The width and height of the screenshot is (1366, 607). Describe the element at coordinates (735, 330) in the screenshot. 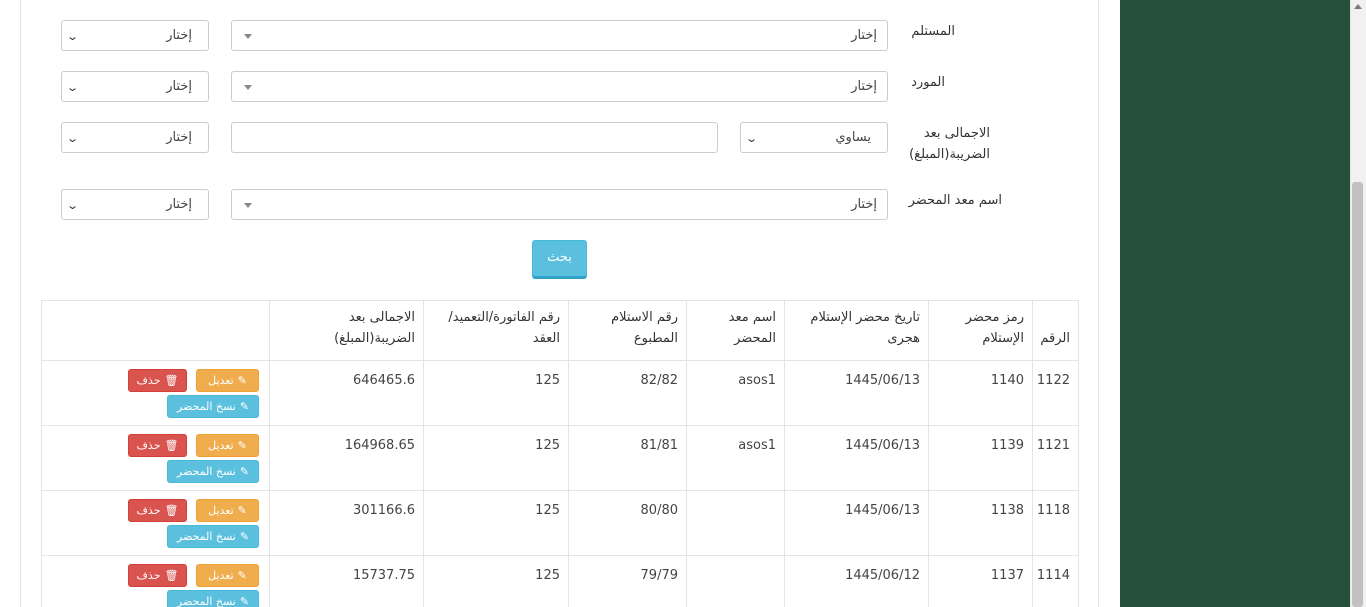

I see `col-header-preparer: اسم معد المحضر` at that location.